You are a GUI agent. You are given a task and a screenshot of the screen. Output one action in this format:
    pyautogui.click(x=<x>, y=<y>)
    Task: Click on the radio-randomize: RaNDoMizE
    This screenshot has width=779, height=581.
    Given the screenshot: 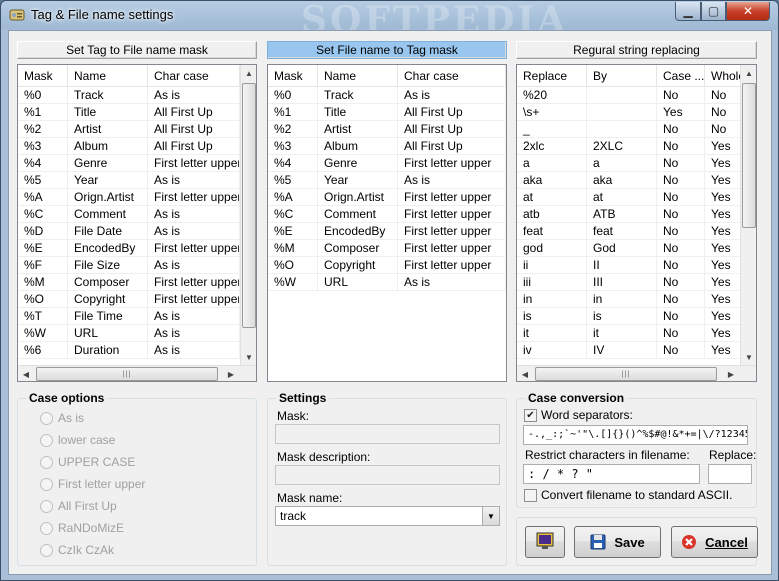 What is the action you would take?
    pyautogui.click(x=82, y=528)
    